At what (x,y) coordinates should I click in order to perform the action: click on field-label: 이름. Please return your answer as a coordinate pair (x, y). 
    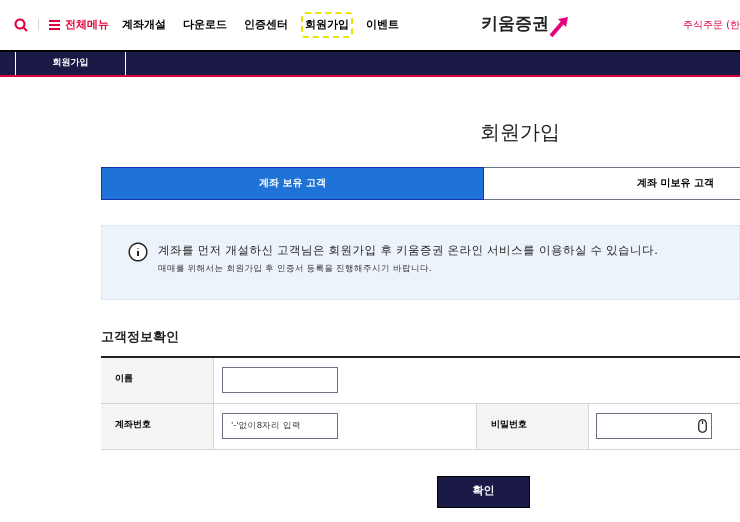
    Looking at the image, I should click on (157, 380).